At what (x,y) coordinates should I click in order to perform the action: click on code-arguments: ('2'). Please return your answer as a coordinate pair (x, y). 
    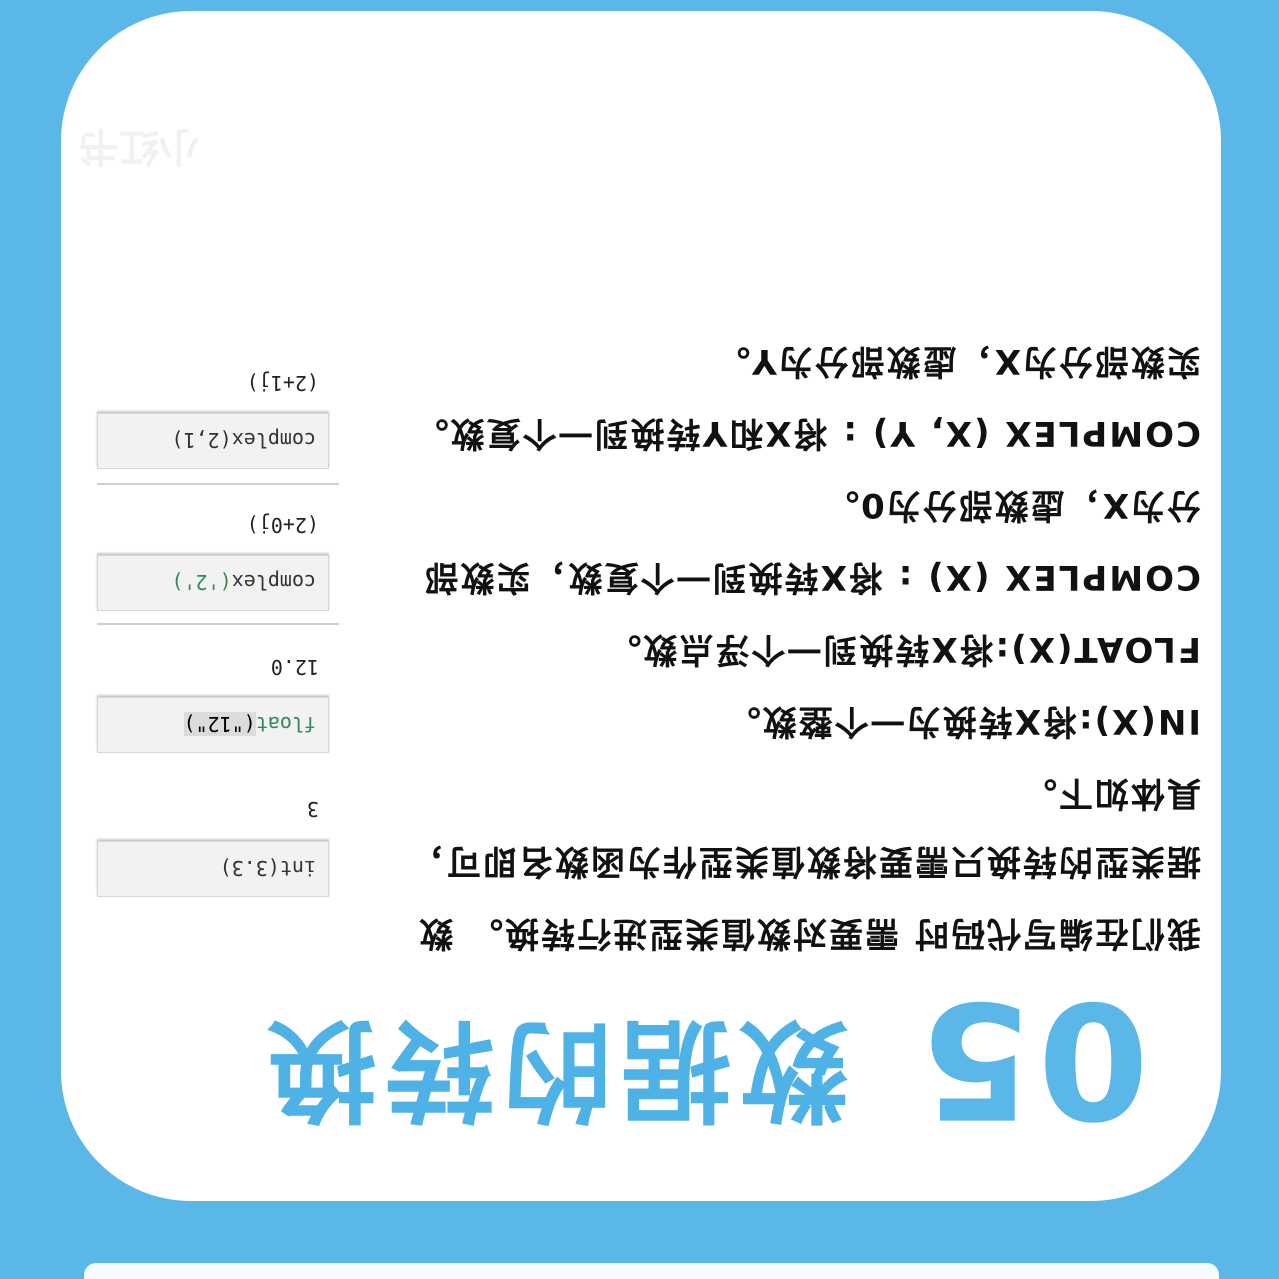
    Looking at the image, I should click on (201, 582).